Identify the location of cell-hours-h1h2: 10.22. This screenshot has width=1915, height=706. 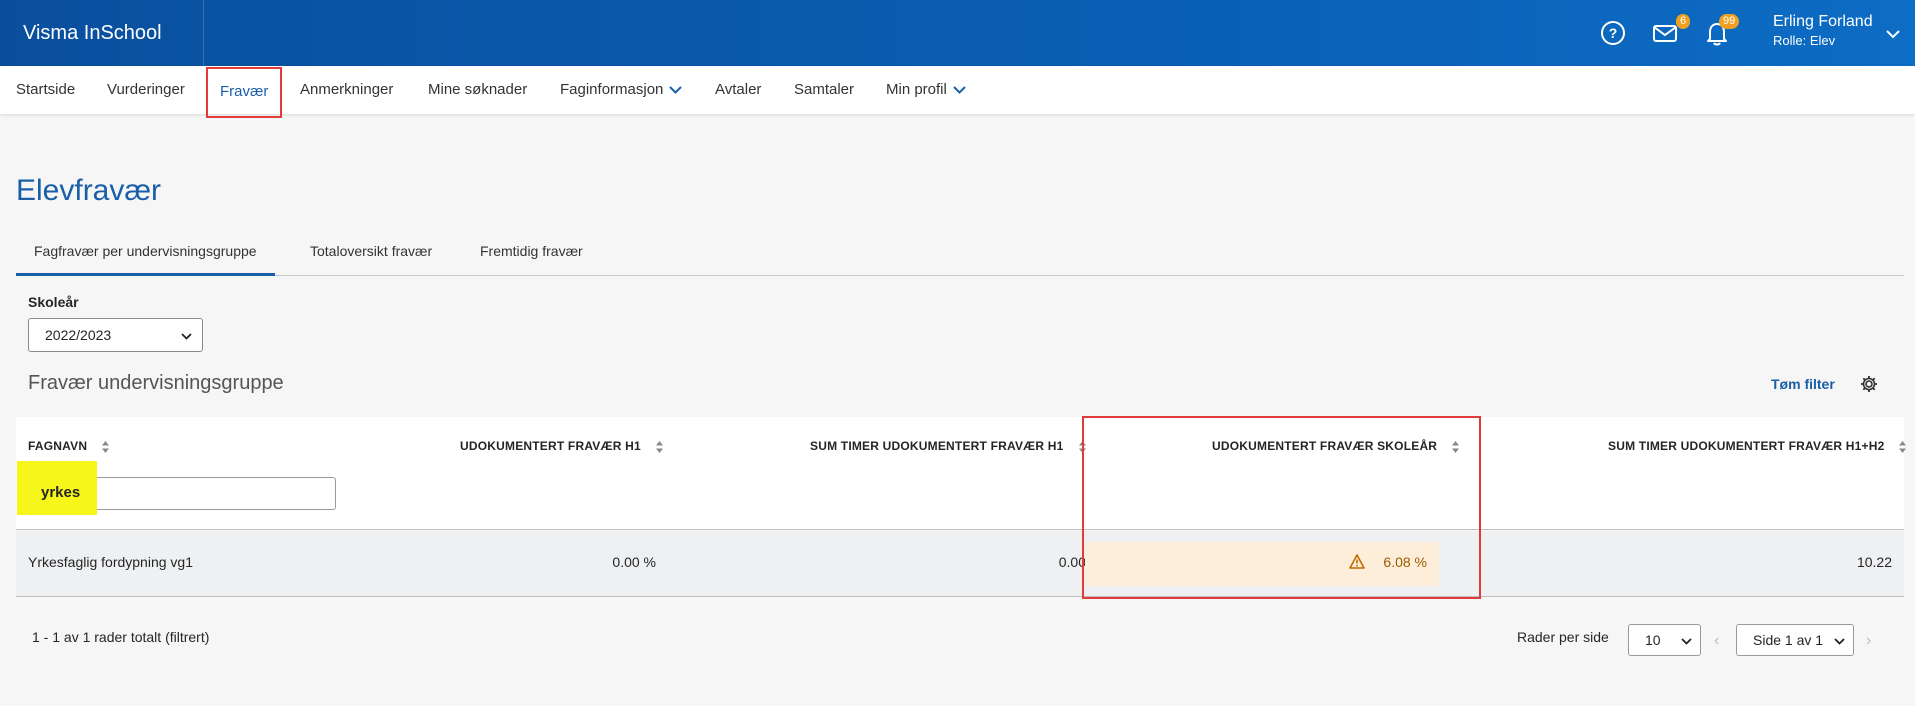
(1874, 562).